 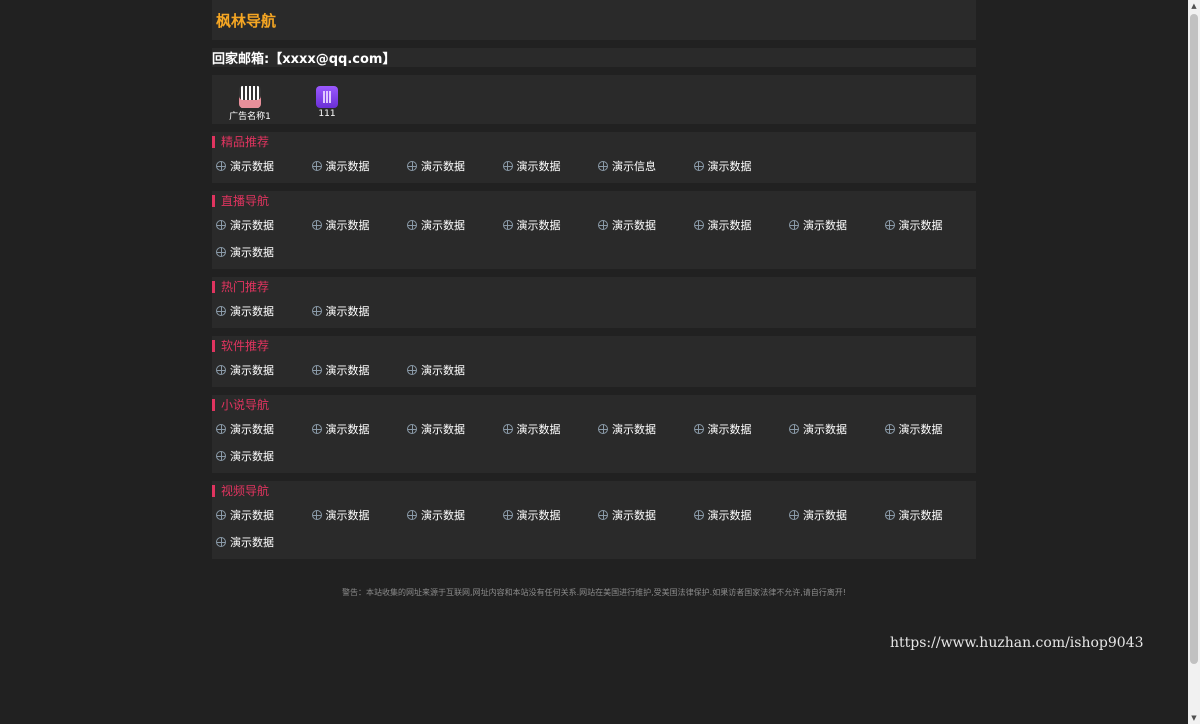 I want to click on ad-strip: 广告名称1 111, so click(x=594, y=99).